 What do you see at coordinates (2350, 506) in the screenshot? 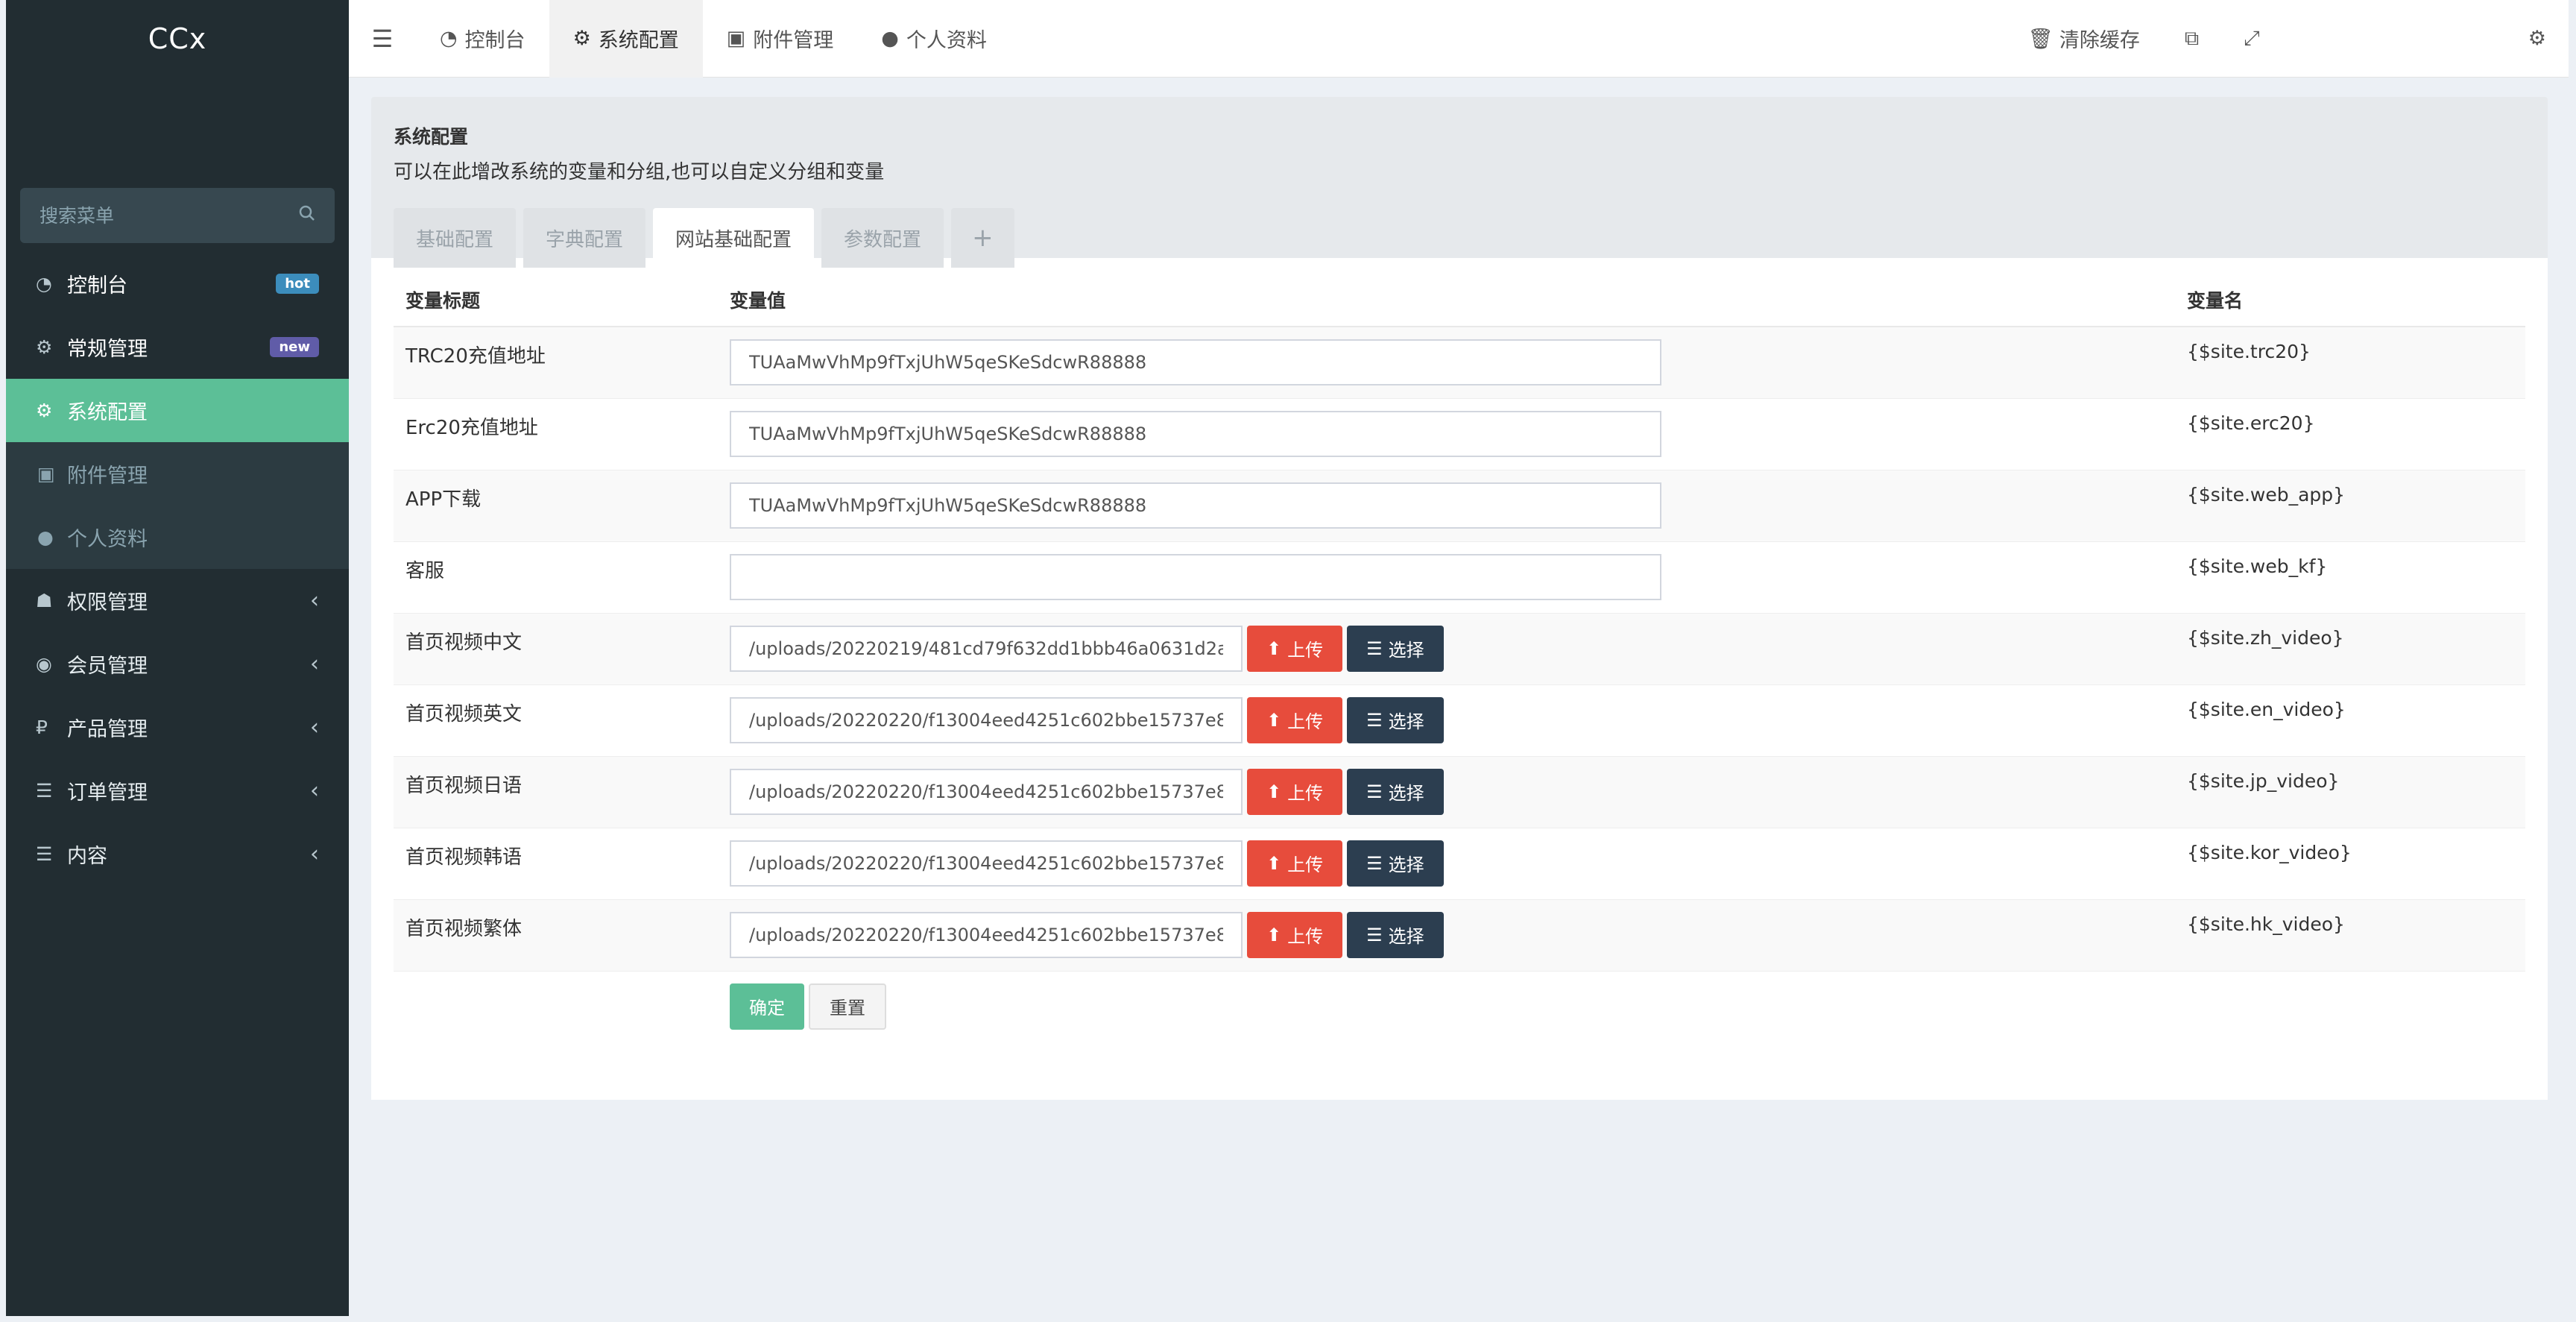
I see `row-var-name: {$site.web_app}` at bounding box center [2350, 506].